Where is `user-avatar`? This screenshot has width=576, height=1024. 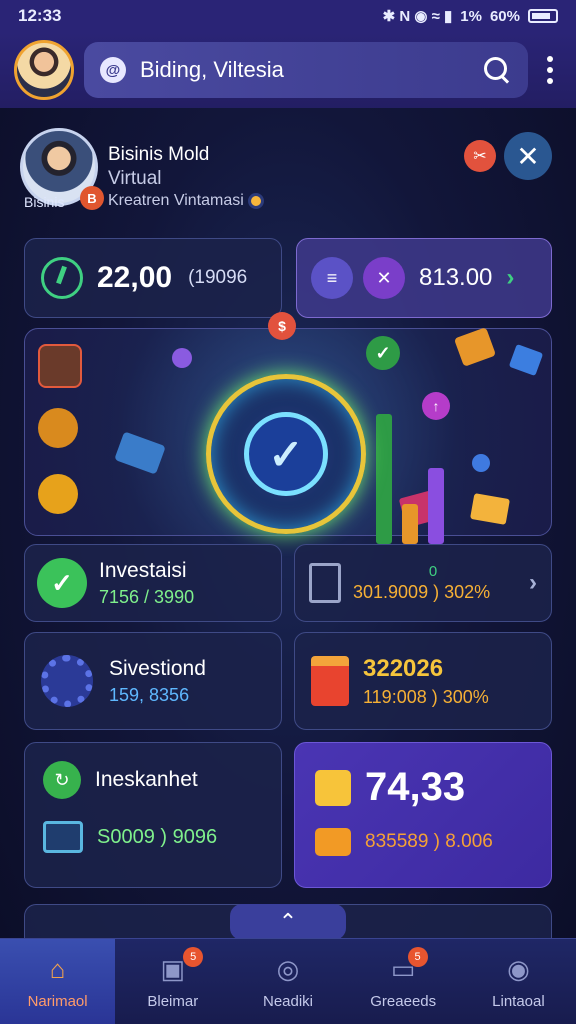
user-avatar is located at coordinates (44, 70).